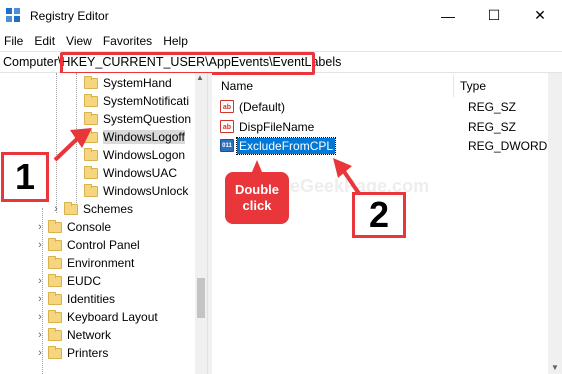  Describe the element at coordinates (25, 177) in the screenshot. I see `step-1-marker: 1` at that location.